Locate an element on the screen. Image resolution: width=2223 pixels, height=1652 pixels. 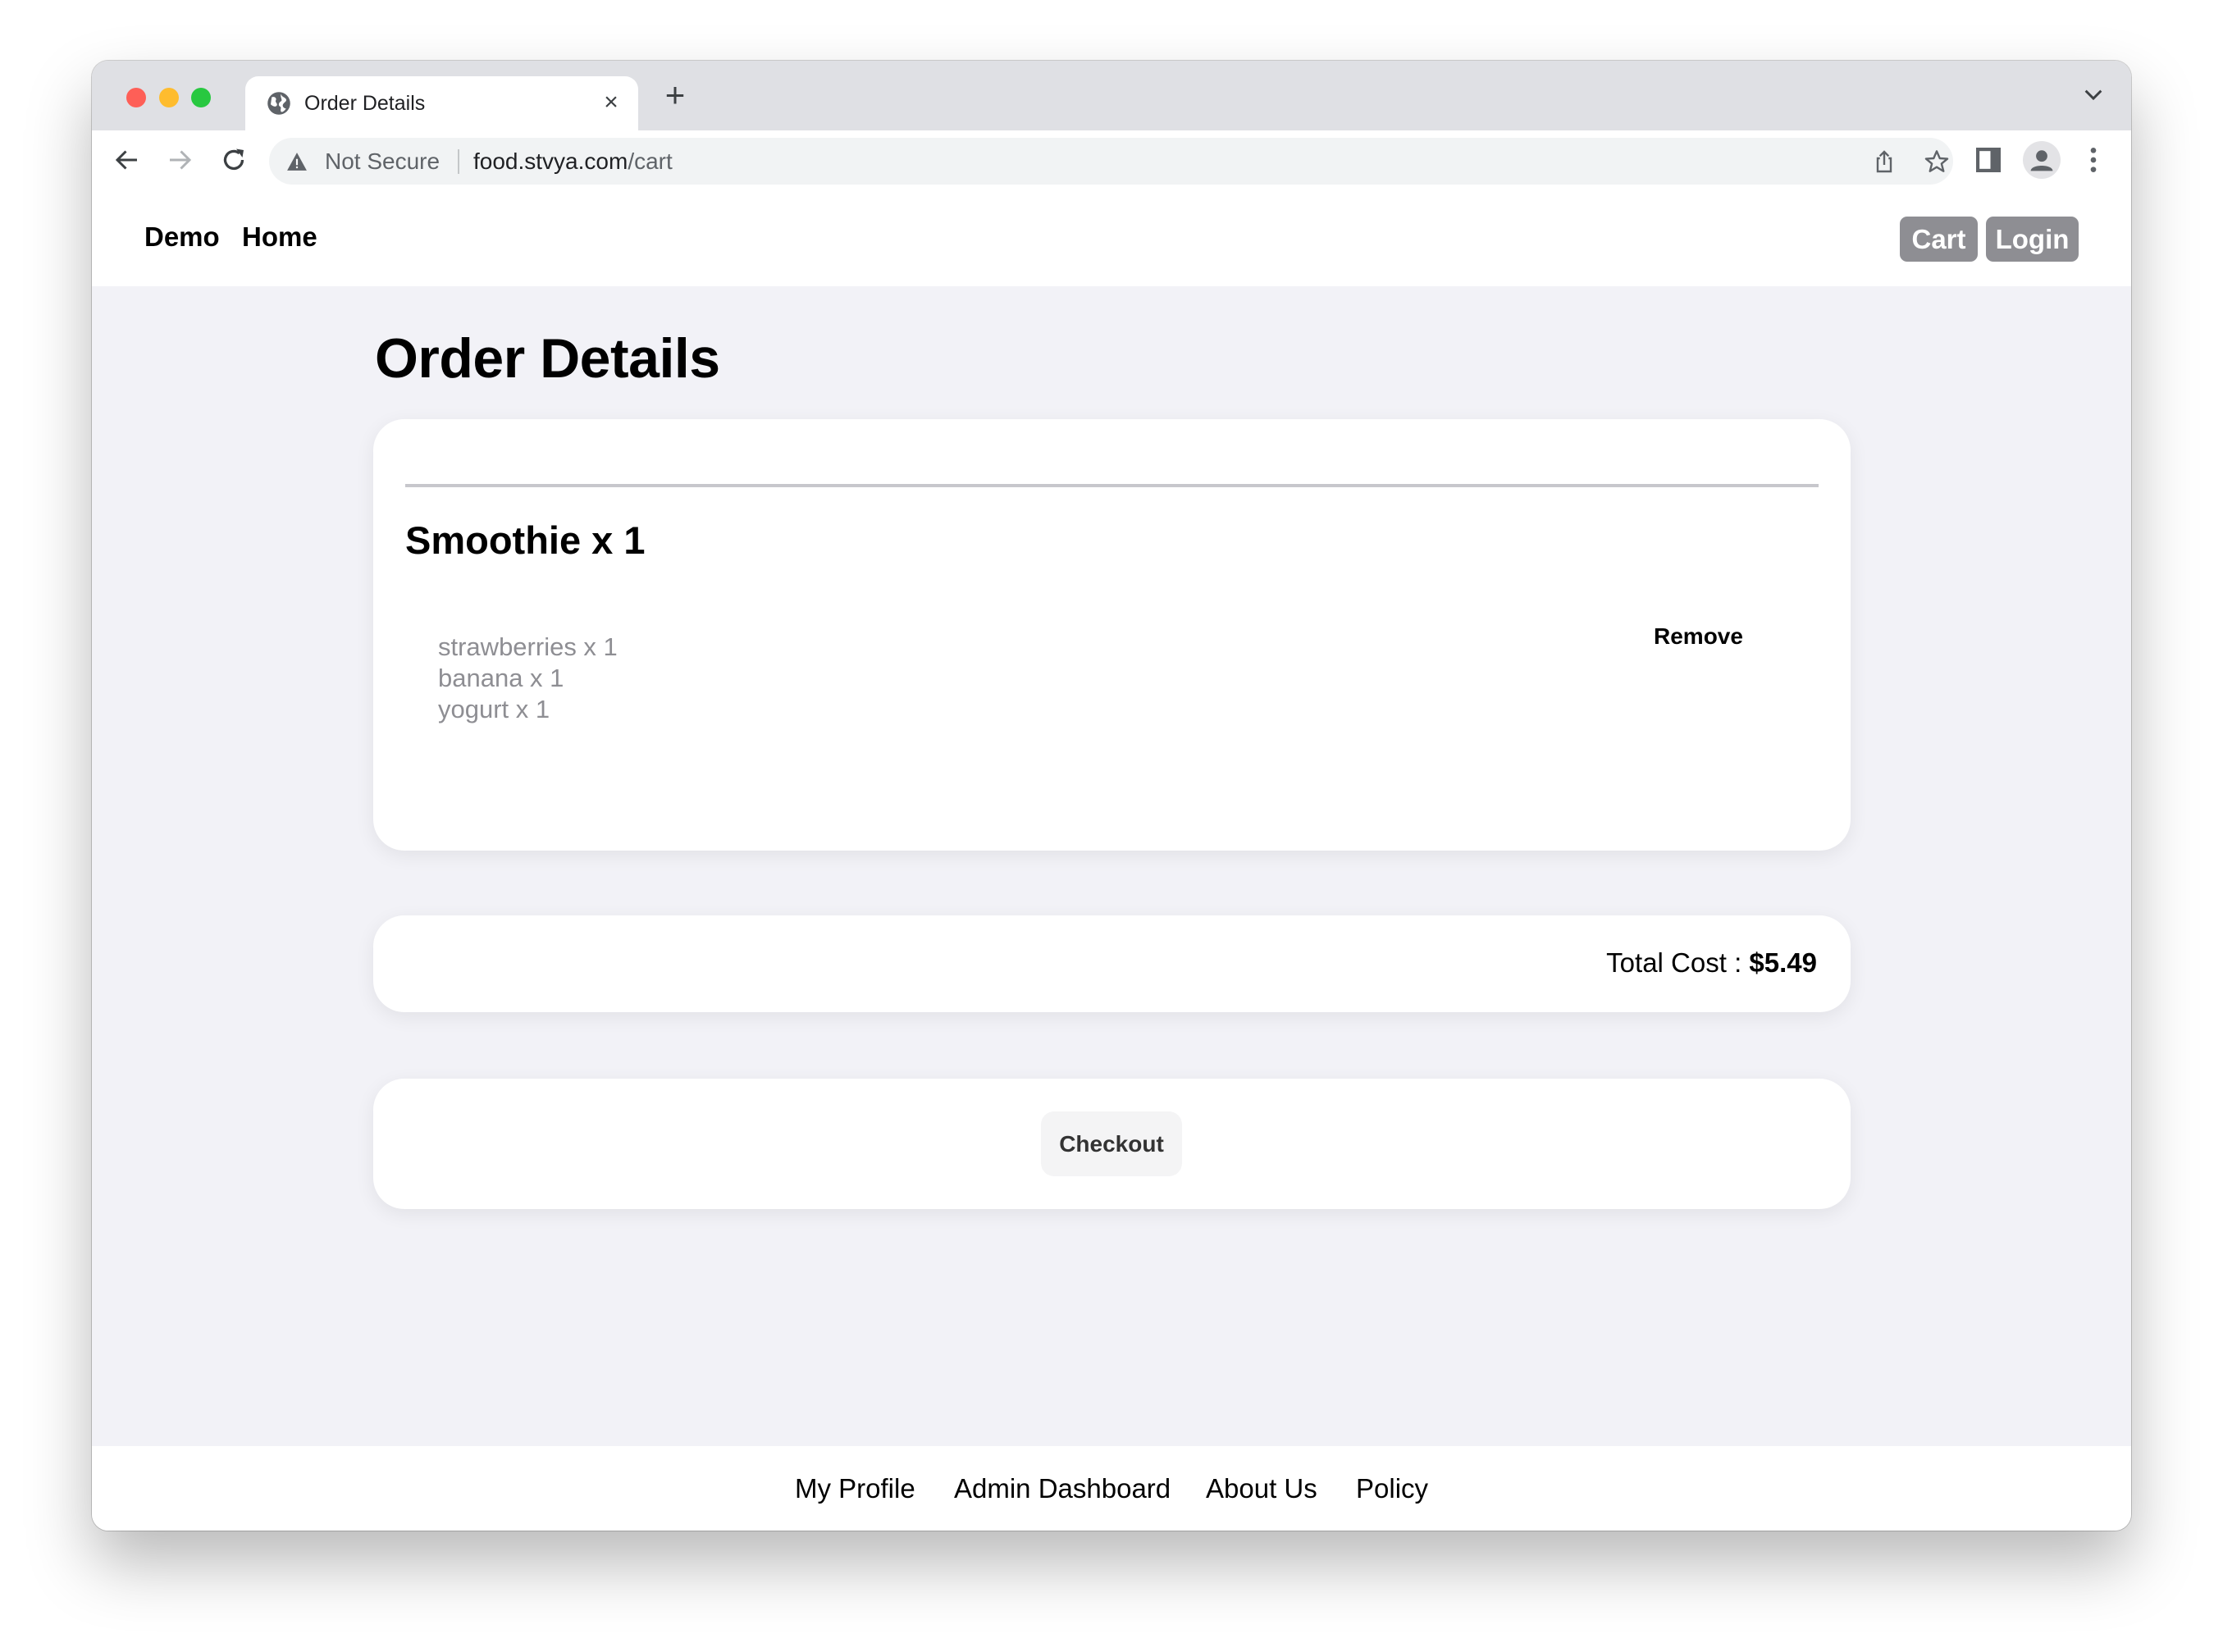
close-window-button is located at coordinates (136, 97).